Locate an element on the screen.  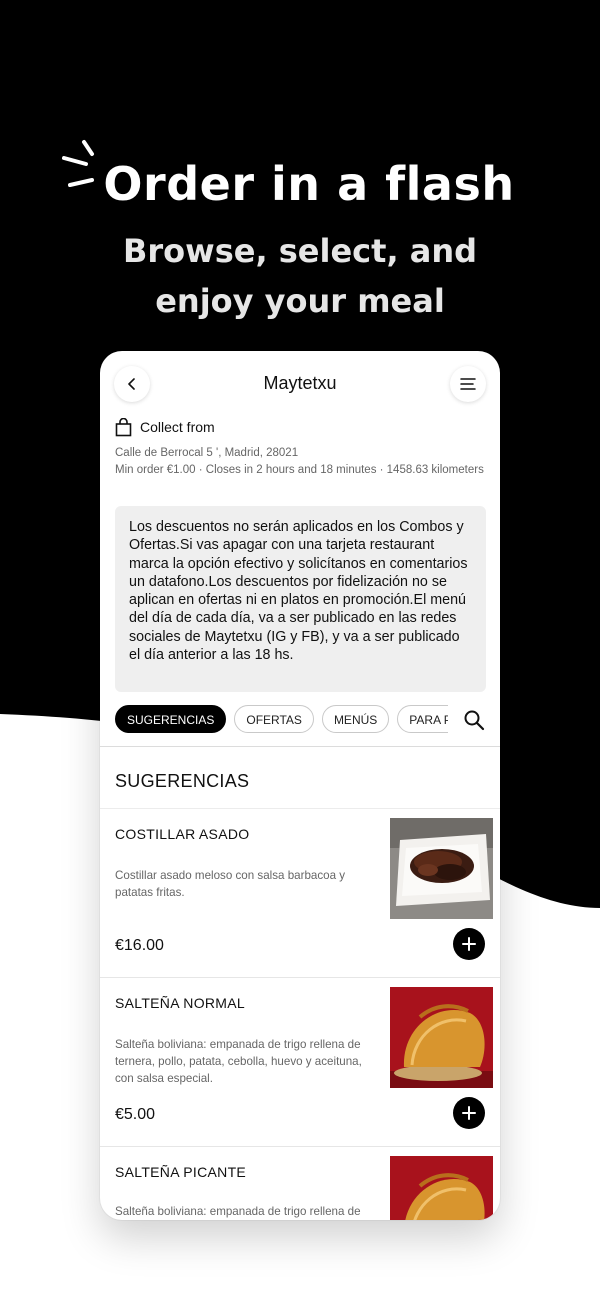
menu-button is located at coordinates (468, 384).